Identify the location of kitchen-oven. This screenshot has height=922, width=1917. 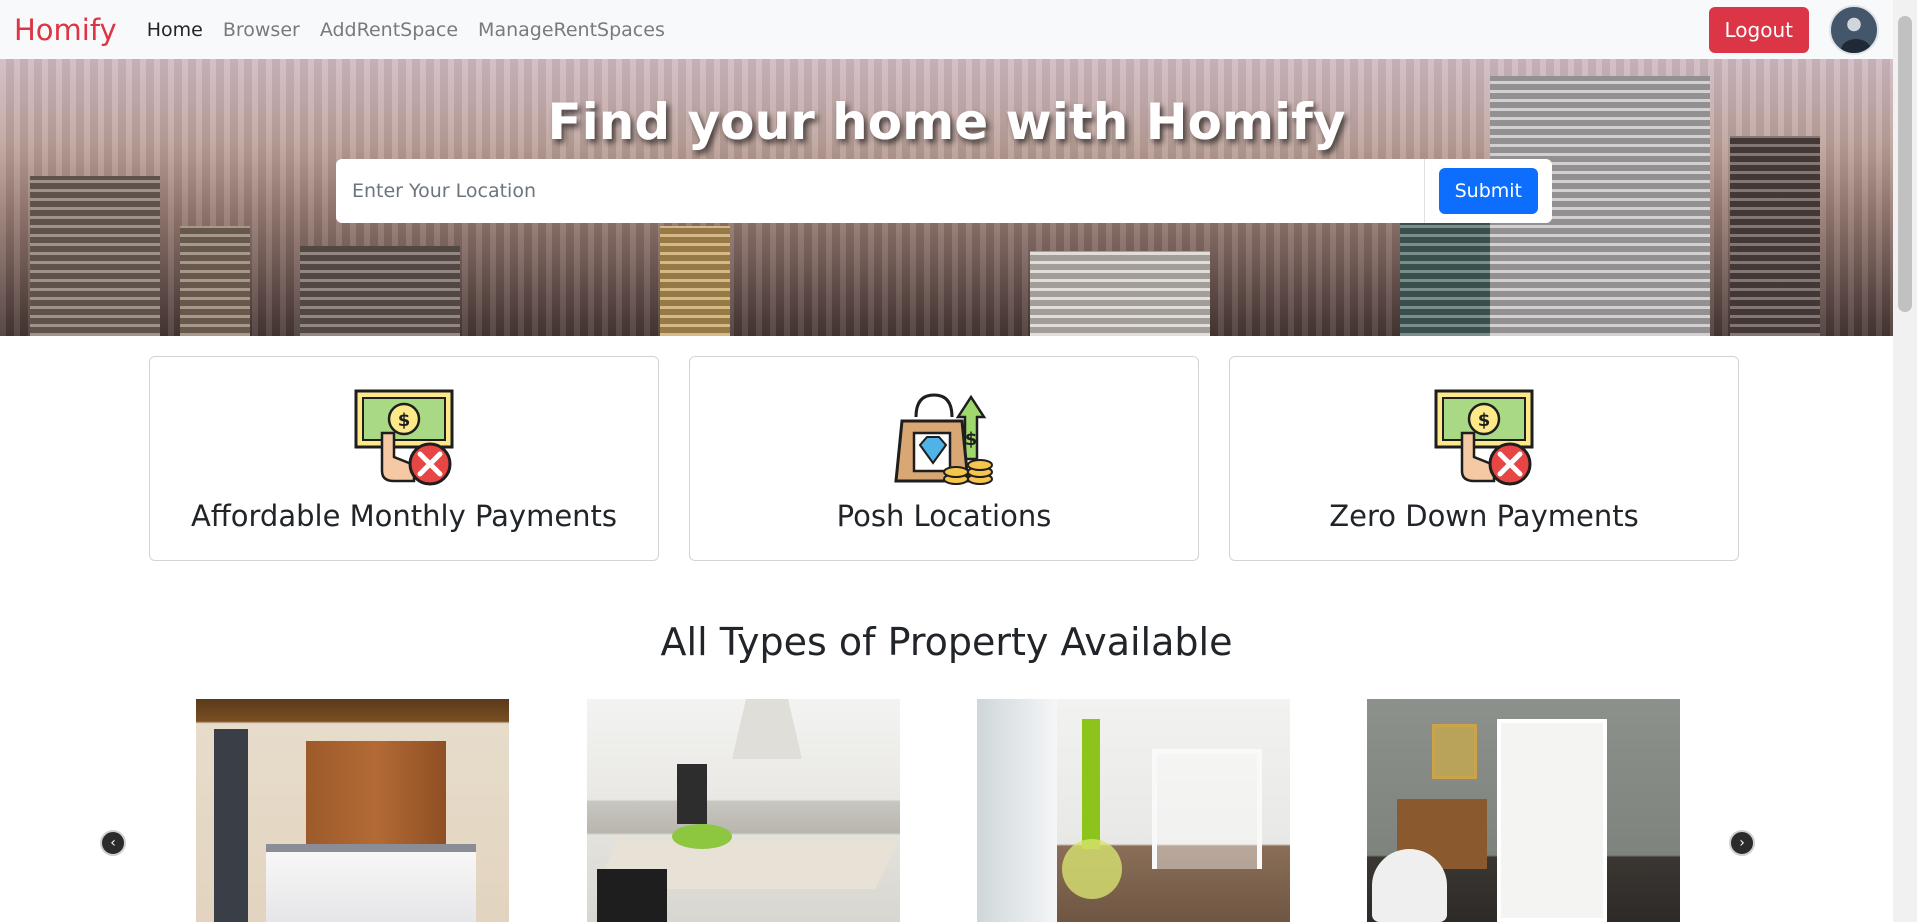
(692, 794).